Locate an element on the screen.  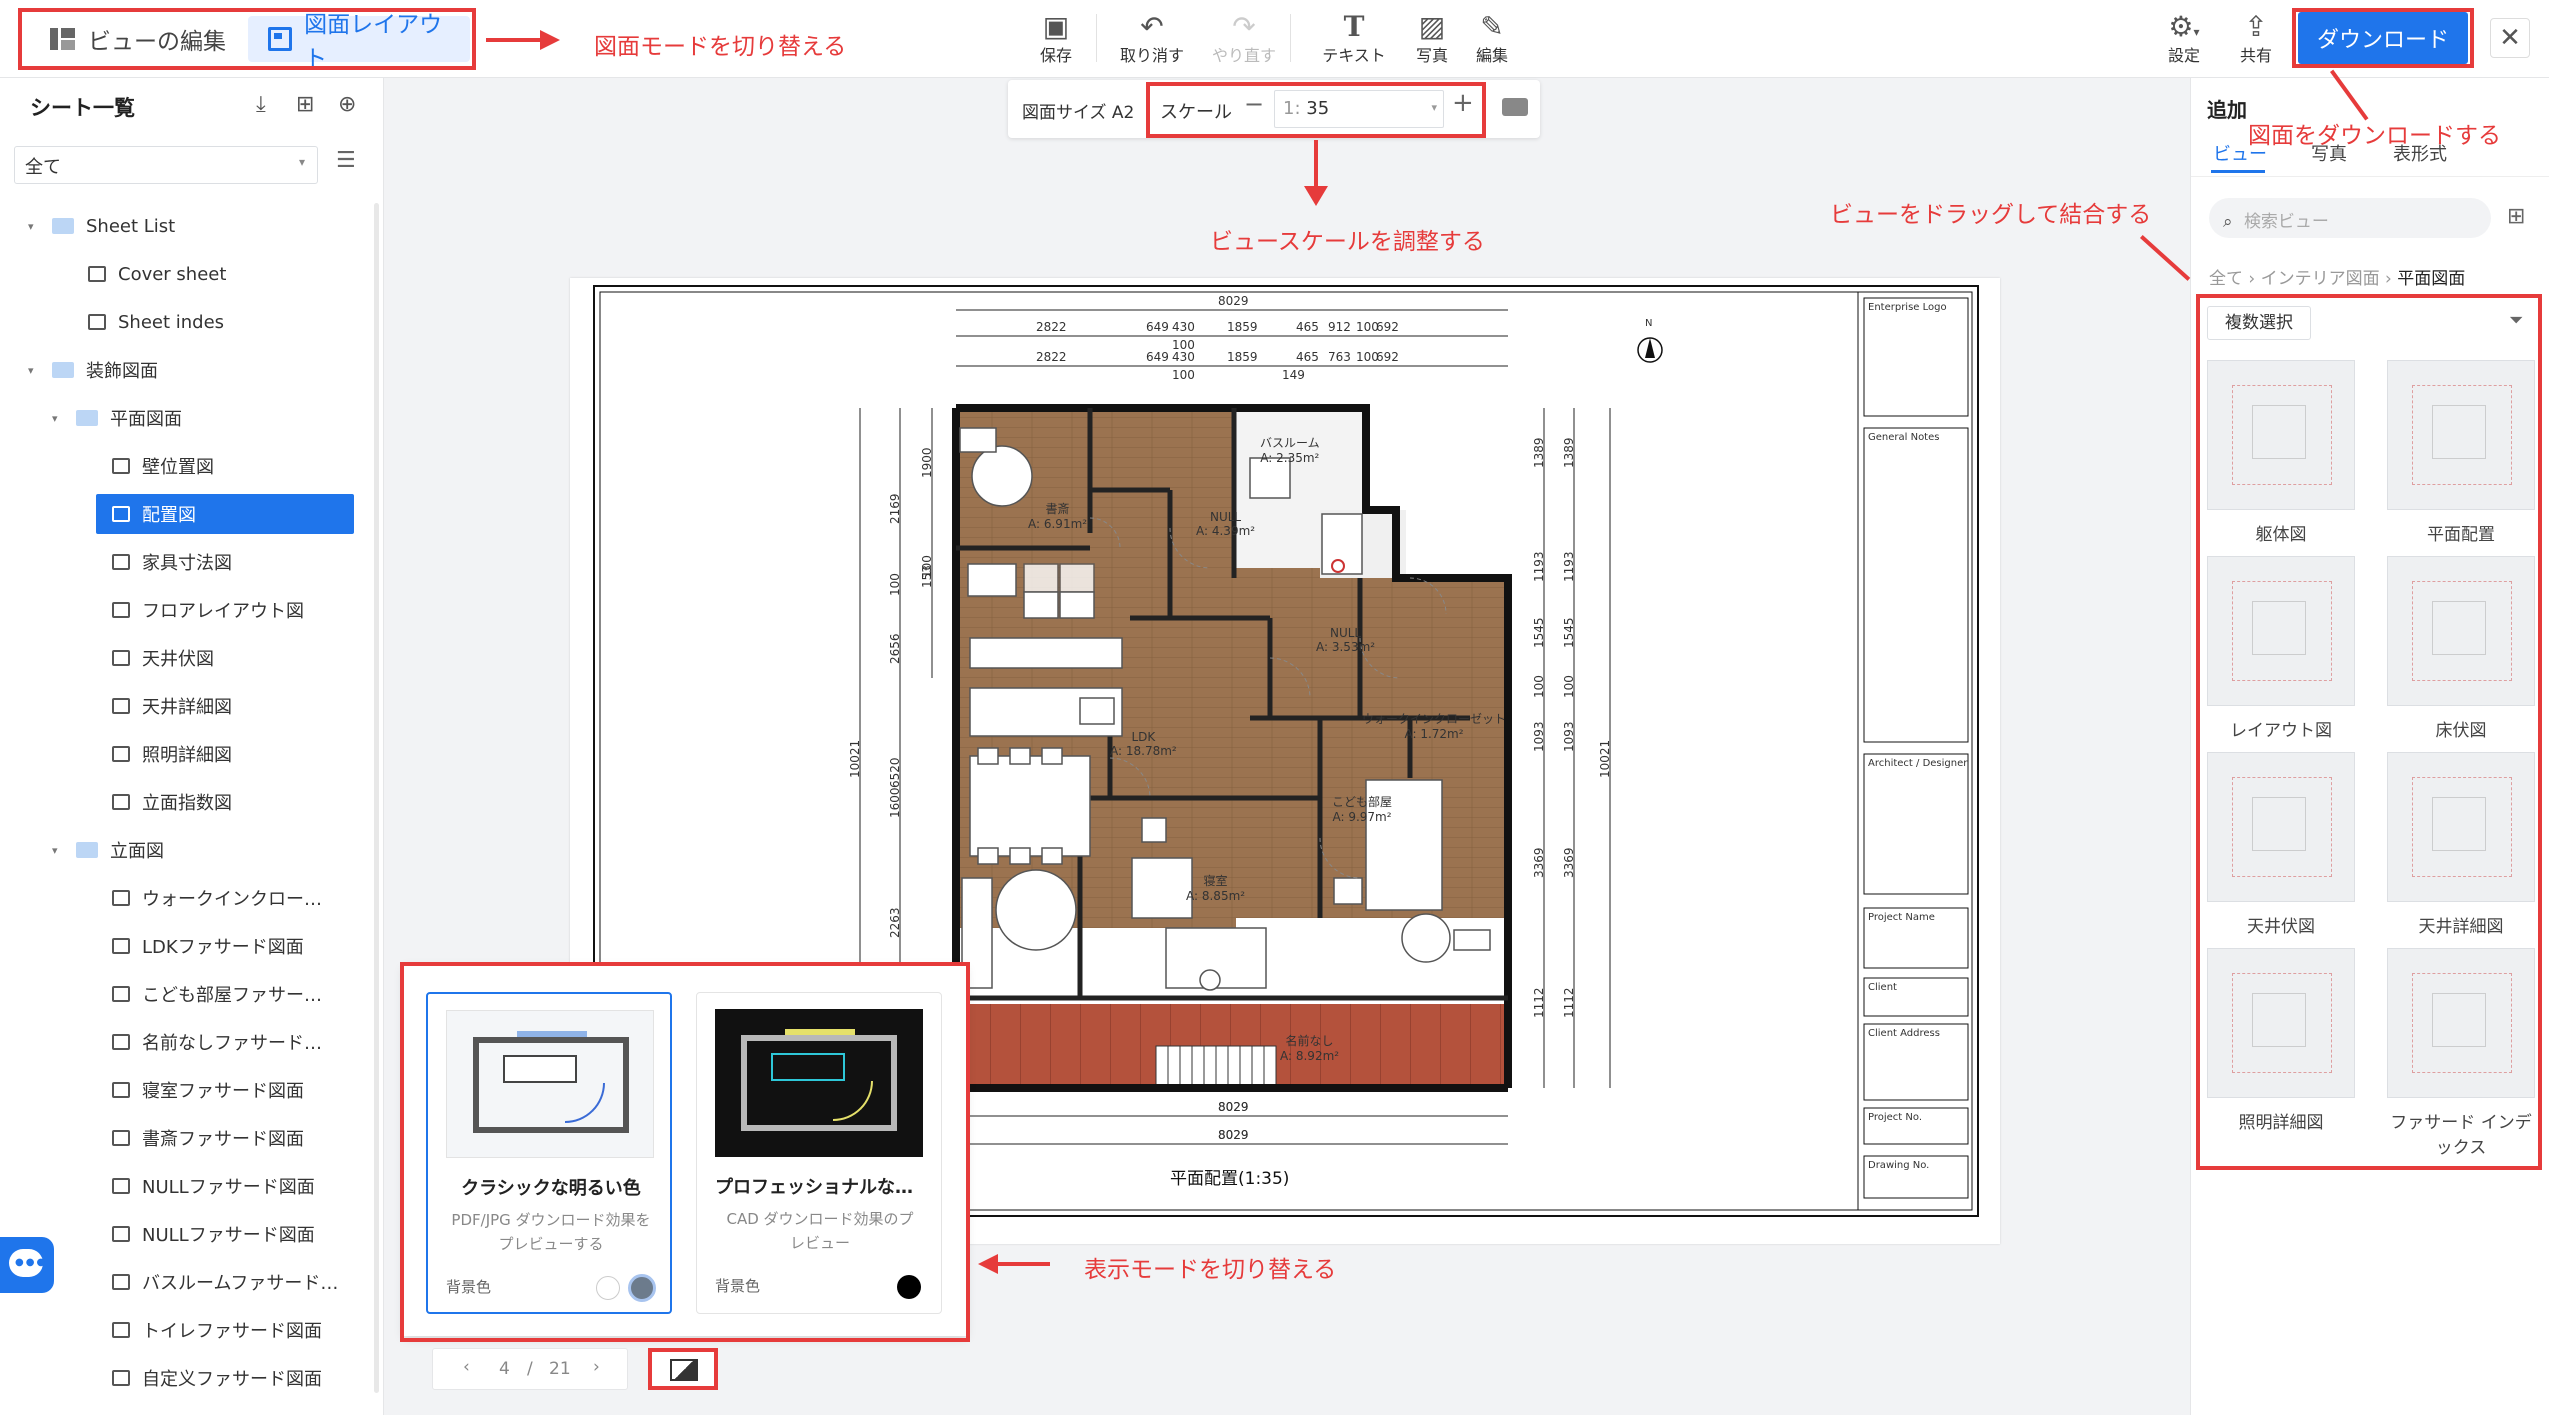
grid-view-icon: ⊞ is located at coordinates (2516, 216).